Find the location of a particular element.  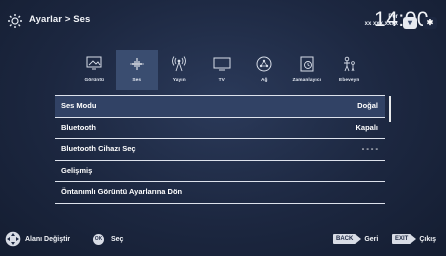

breadcrumb: Ayarlar > Ses is located at coordinates (60, 19).